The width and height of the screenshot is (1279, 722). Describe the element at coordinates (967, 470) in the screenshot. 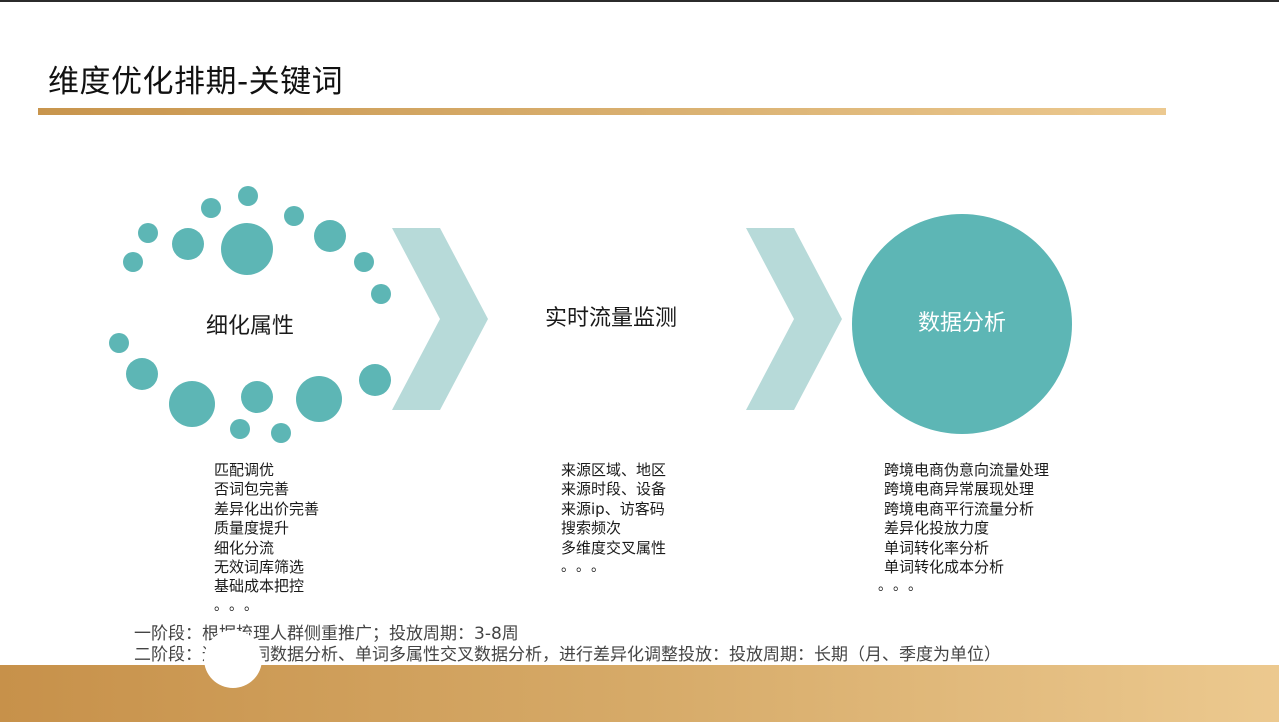

I see `list-item: 跨境电商伪意向流量处理` at that location.